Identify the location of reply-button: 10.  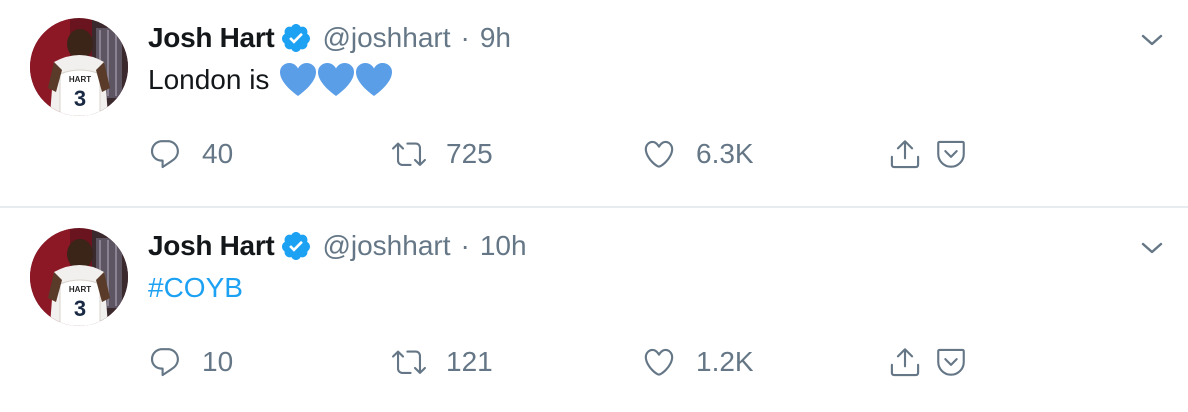
(190, 362).